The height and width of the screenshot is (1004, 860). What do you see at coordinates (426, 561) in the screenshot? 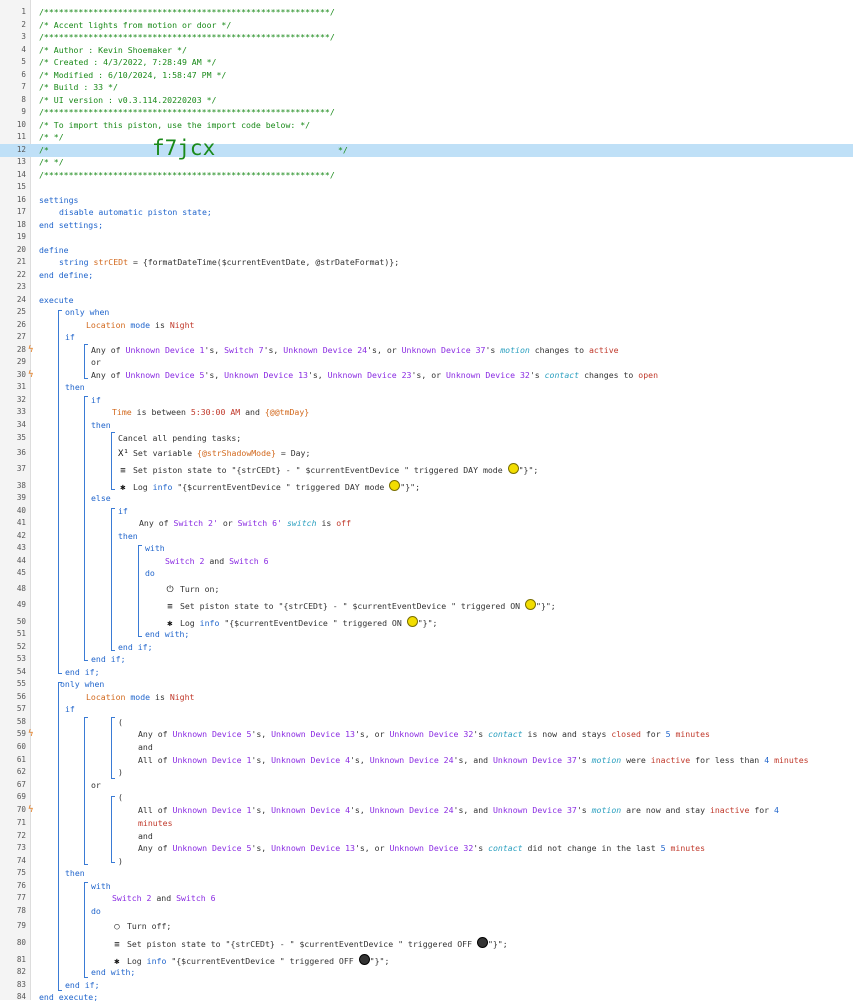
I see `code-line: 44 Switch 2 and Switch 6` at bounding box center [426, 561].